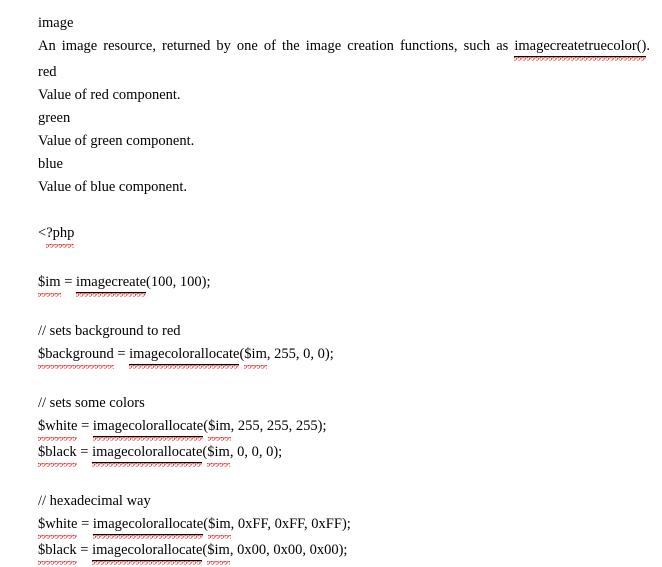 The height and width of the screenshot is (567, 662). Describe the element at coordinates (300, 354) in the screenshot. I see `background-arguments: , 255, 0, 0);` at that location.